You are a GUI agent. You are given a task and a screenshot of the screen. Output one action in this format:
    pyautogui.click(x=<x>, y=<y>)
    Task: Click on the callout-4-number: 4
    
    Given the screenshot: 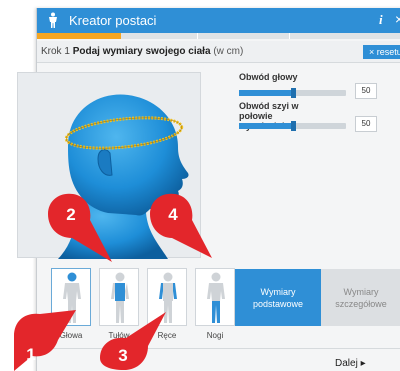 What is the action you would take?
    pyautogui.click(x=173, y=214)
    